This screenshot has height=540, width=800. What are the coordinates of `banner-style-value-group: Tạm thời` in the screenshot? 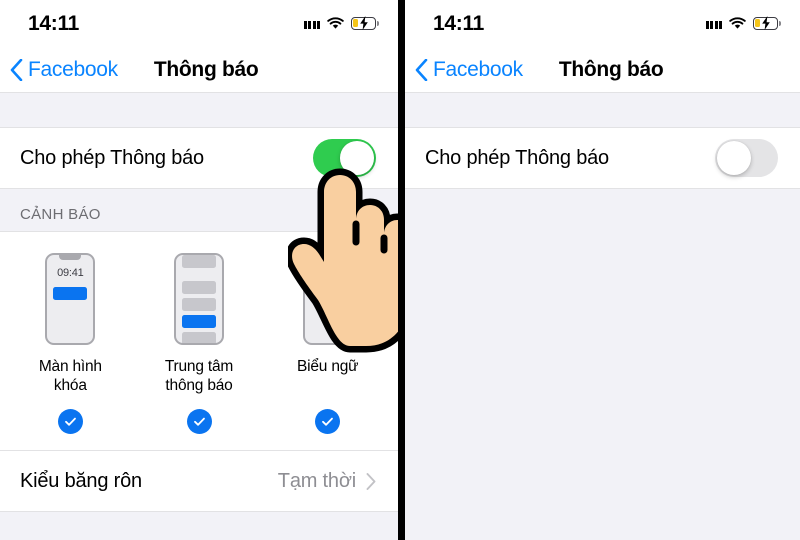 It's located at (327, 481).